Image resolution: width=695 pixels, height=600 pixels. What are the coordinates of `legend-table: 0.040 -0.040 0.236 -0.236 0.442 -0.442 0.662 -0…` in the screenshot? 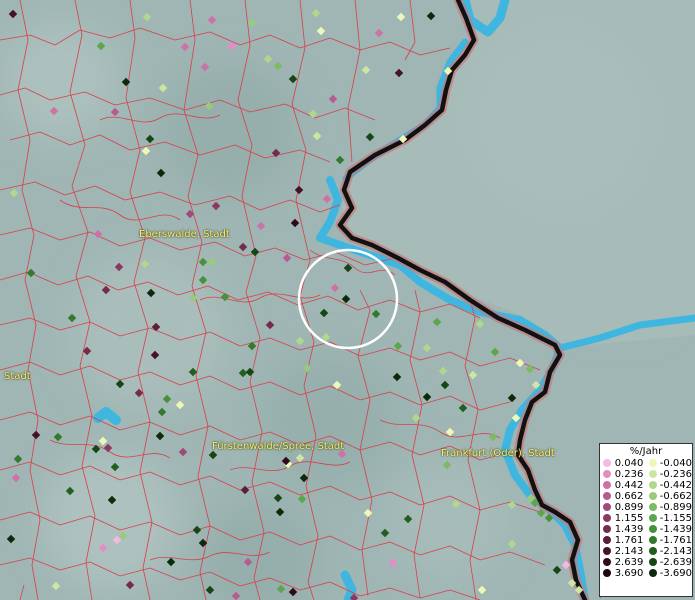 It's located at (647, 518).